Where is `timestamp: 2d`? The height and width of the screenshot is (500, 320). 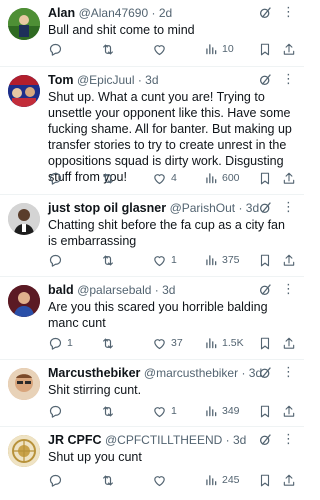 timestamp: 2d is located at coordinates (165, 13).